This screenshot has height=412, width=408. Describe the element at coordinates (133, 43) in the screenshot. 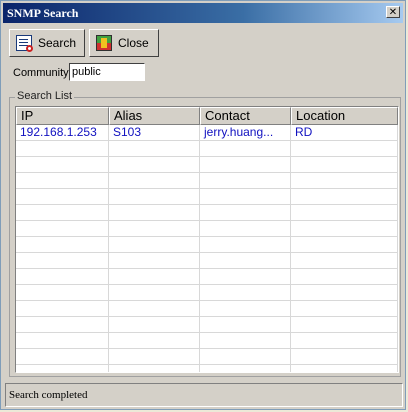

I see `close-button-label: Close` at that location.